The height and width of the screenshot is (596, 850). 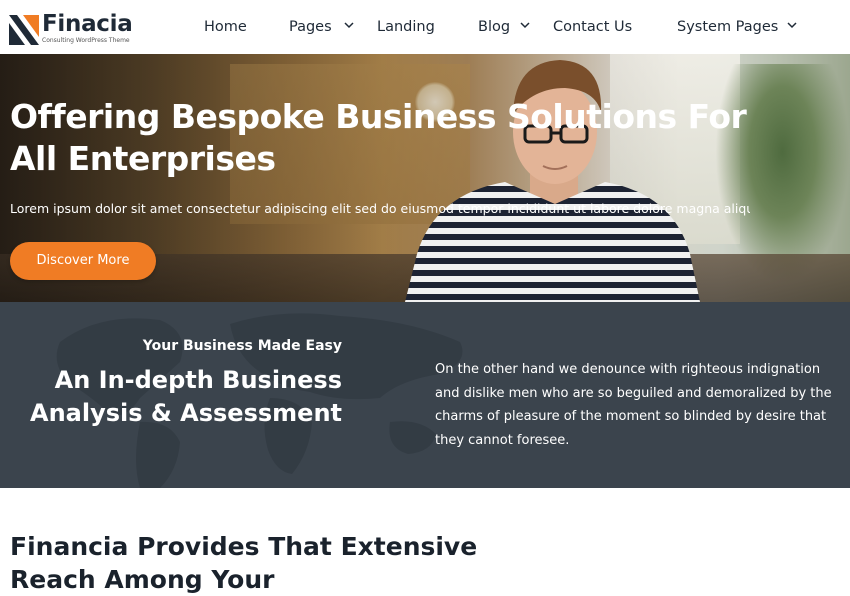 What do you see at coordinates (592, 27) in the screenshot?
I see `nav-item-contact-us: Contact Us` at bounding box center [592, 27].